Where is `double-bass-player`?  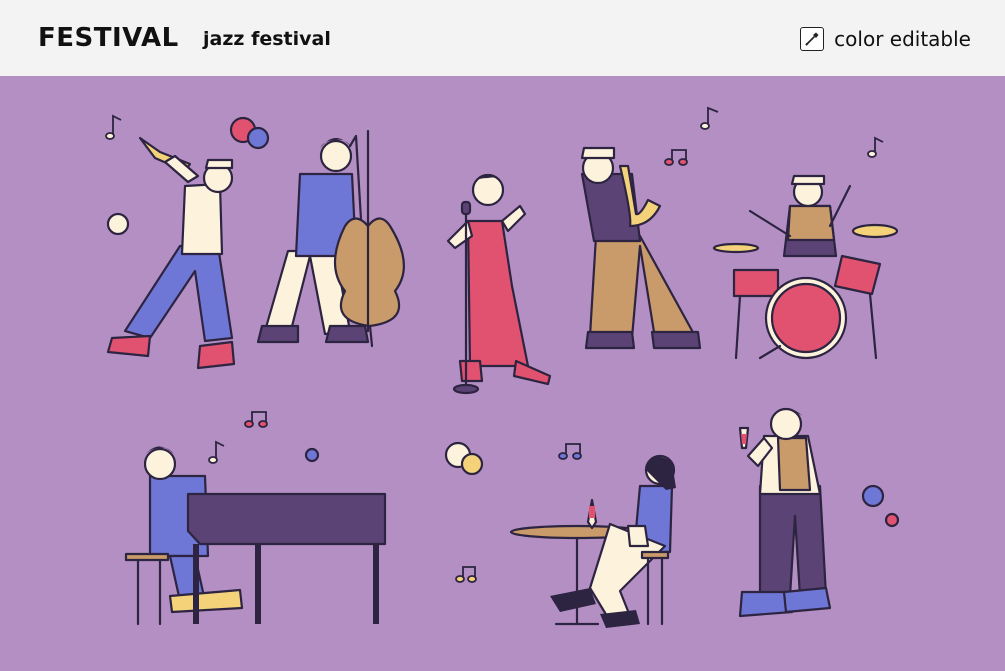
double-bass-player is located at coordinates (330, 238).